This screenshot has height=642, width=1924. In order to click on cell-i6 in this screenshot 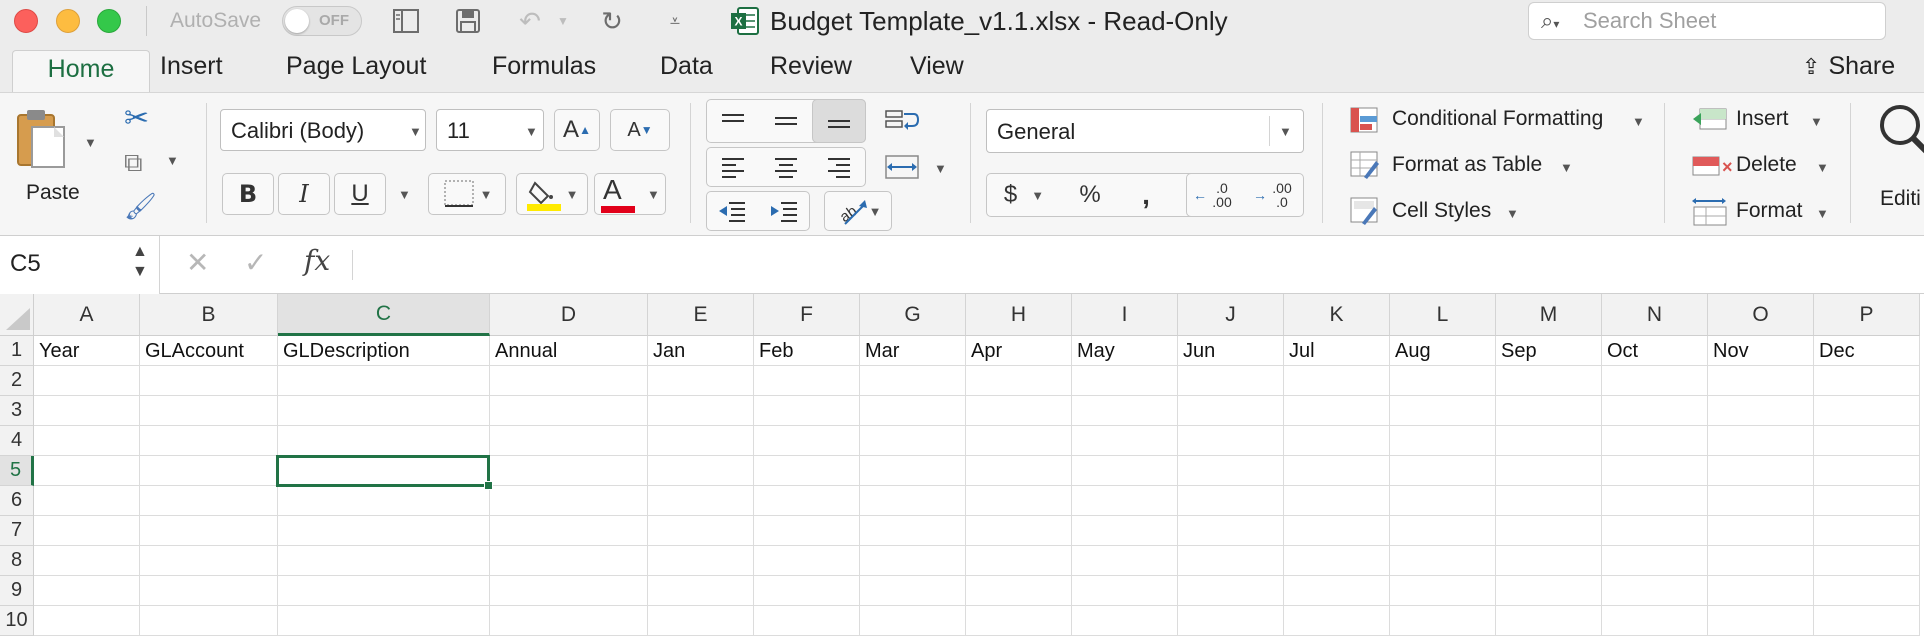, I will do `click(1125, 501)`.